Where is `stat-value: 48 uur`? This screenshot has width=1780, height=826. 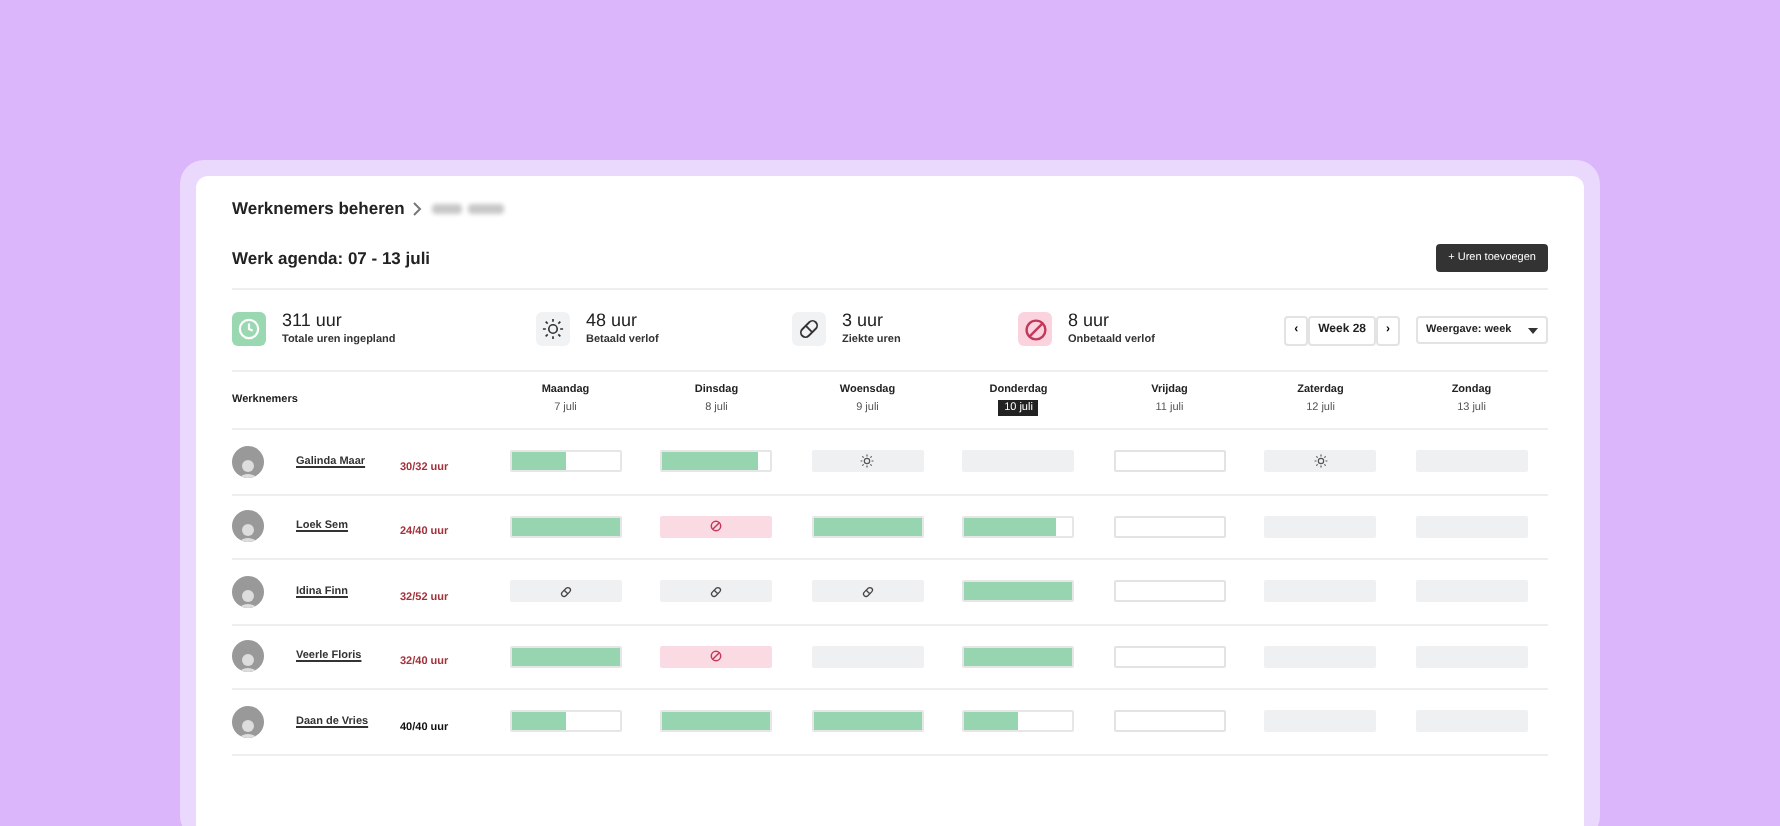 stat-value: 48 uur is located at coordinates (613, 321).